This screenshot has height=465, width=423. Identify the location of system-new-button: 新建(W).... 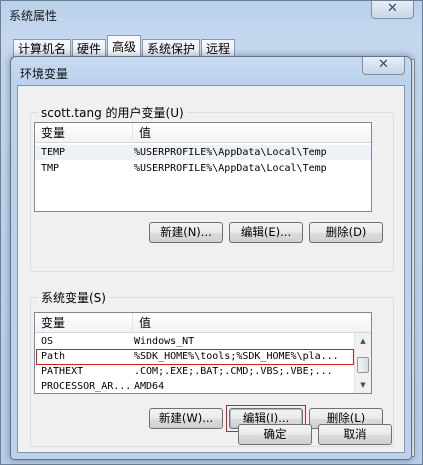
(186, 418).